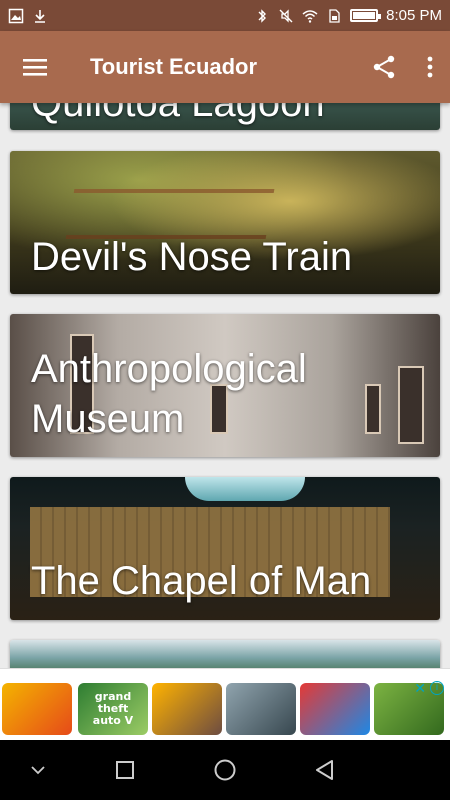 The width and height of the screenshot is (450, 800). I want to click on card-image, so click(225, 654).